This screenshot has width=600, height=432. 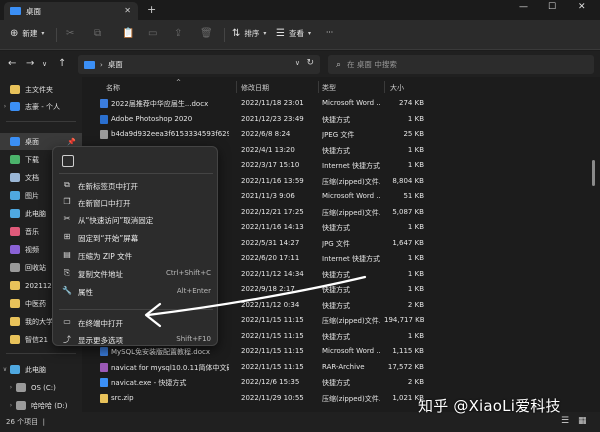 I want to click on file-type: JPEG 文件, so click(x=351, y=135).